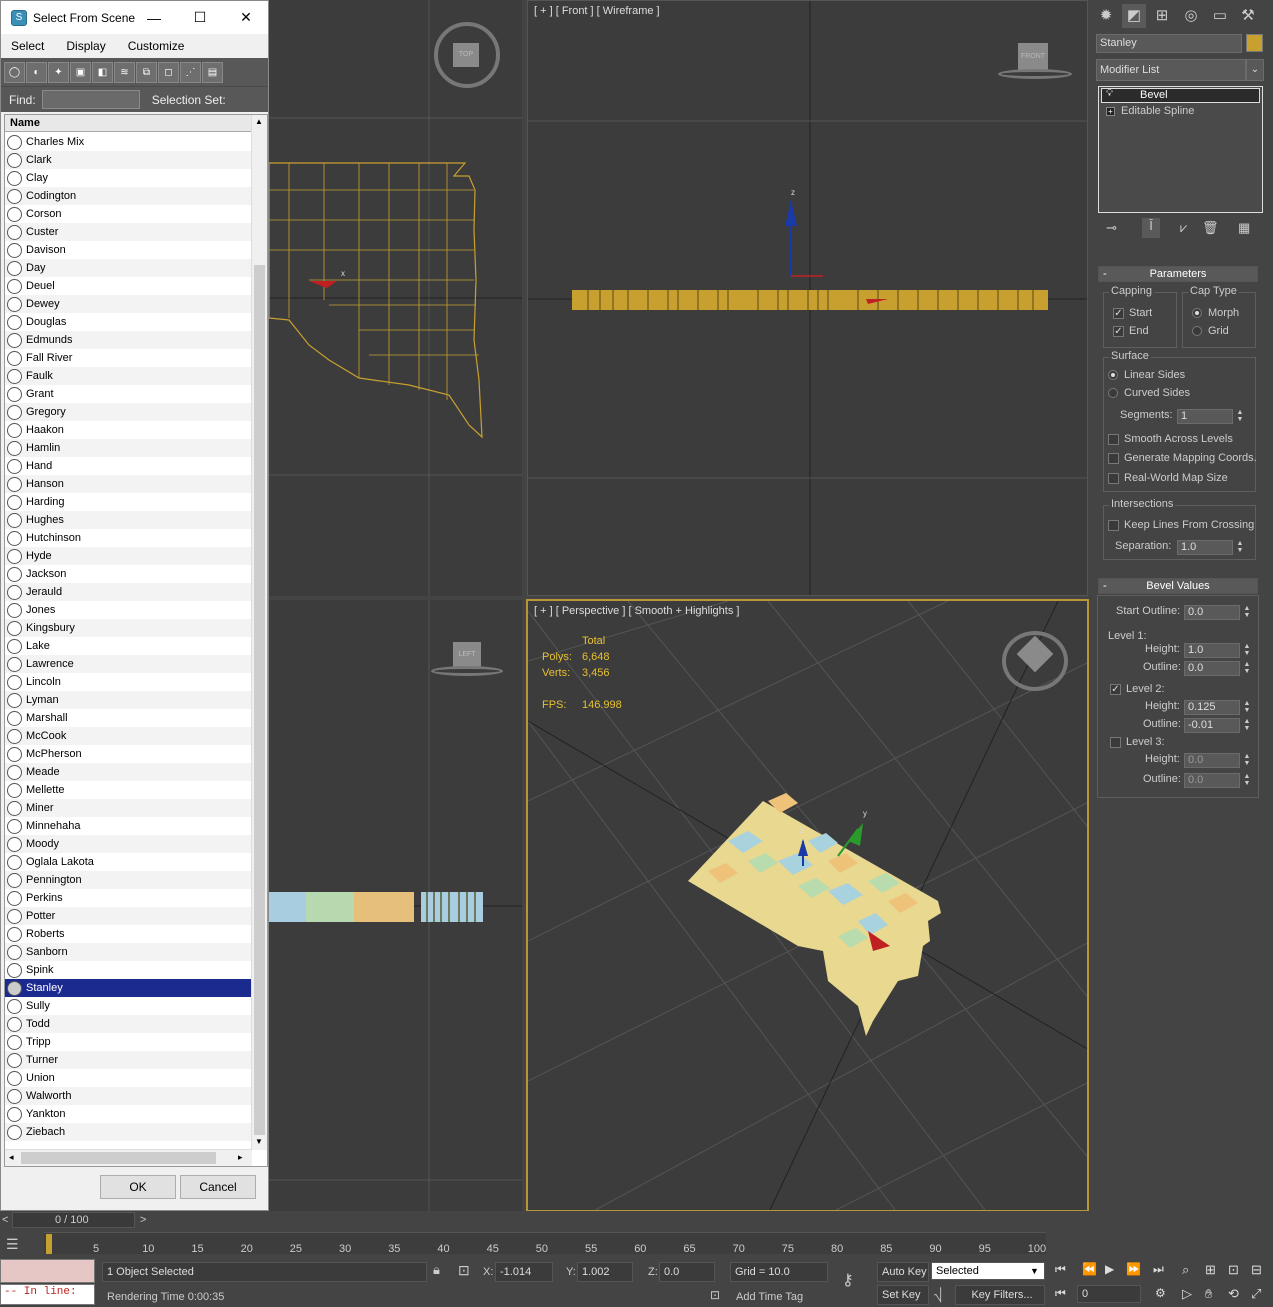 The image size is (1273, 1307). I want to click on list-item: Pennington, so click(128, 880).